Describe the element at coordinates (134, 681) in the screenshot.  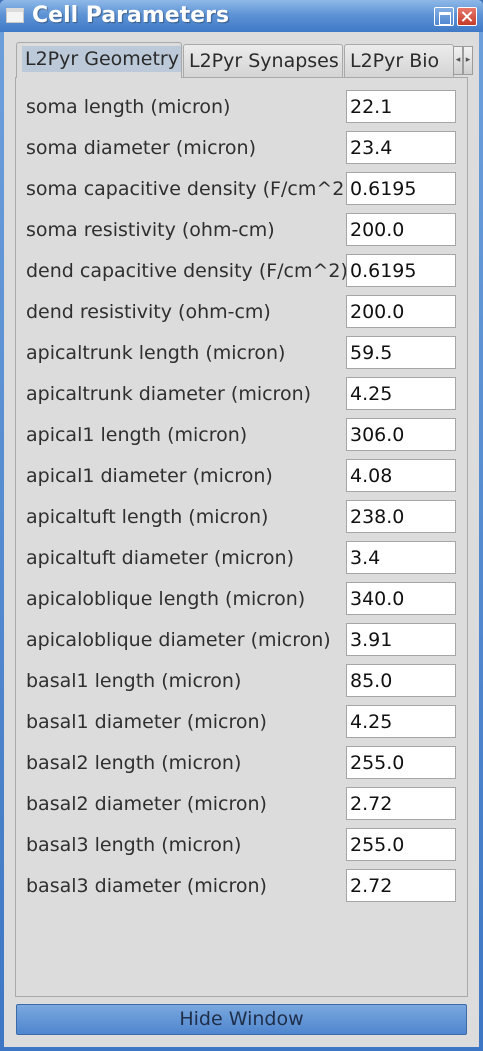
I see `param-label: basal1 length (micron)` at that location.